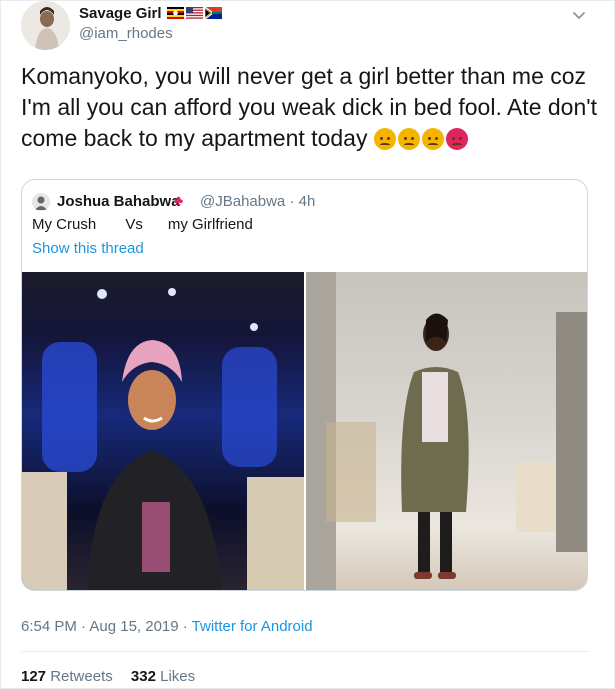  I want to click on quoted-author-name: Joshua Bahabwa, so click(118, 201).